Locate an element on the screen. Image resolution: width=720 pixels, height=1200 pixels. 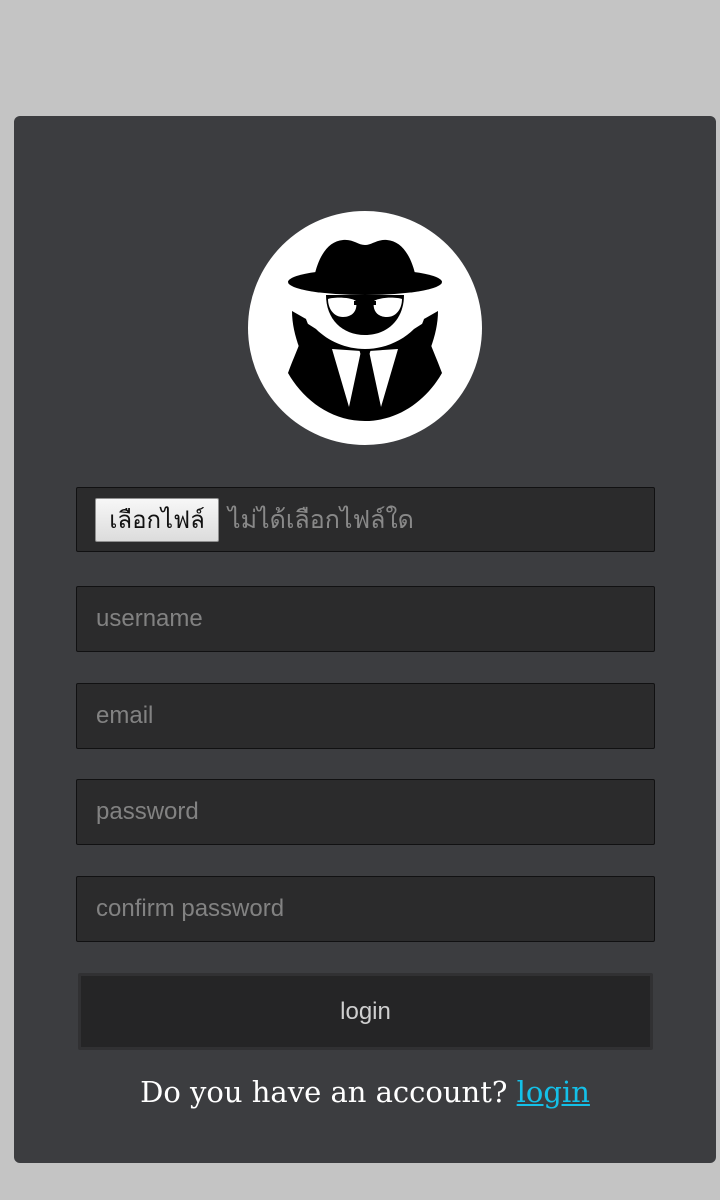
username-field-wrapper is located at coordinates (365, 619).